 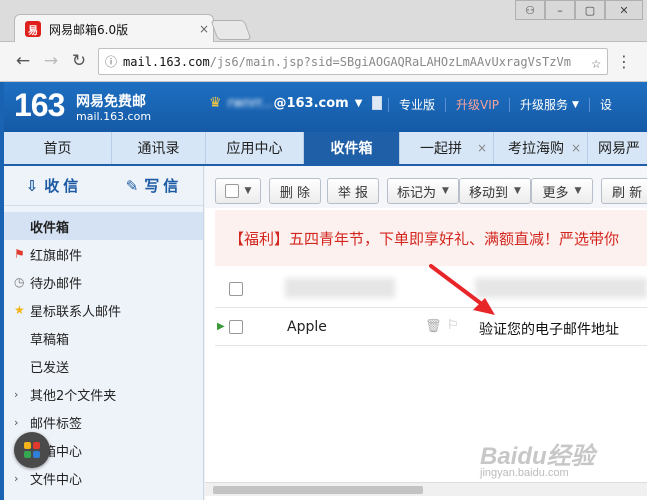 What do you see at coordinates (63, 186) in the screenshot?
I see `receive-label: 收信` at bounding box center [63, 186].